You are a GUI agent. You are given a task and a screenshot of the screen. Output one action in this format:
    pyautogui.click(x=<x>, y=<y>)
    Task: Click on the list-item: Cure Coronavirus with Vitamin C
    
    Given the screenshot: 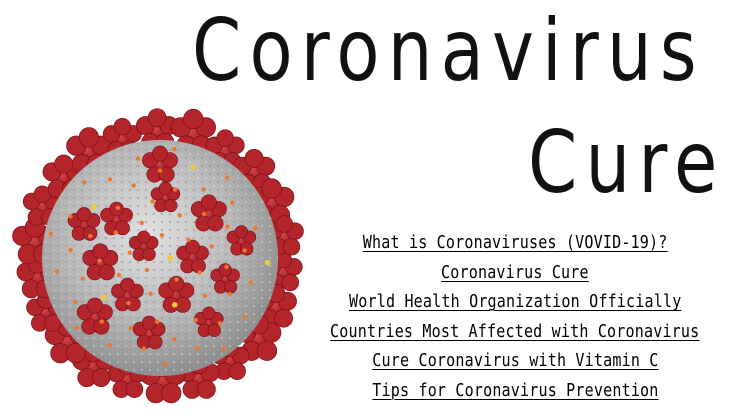 What is the action you would take?
    pyautogui.click(x=515, y=361)
    